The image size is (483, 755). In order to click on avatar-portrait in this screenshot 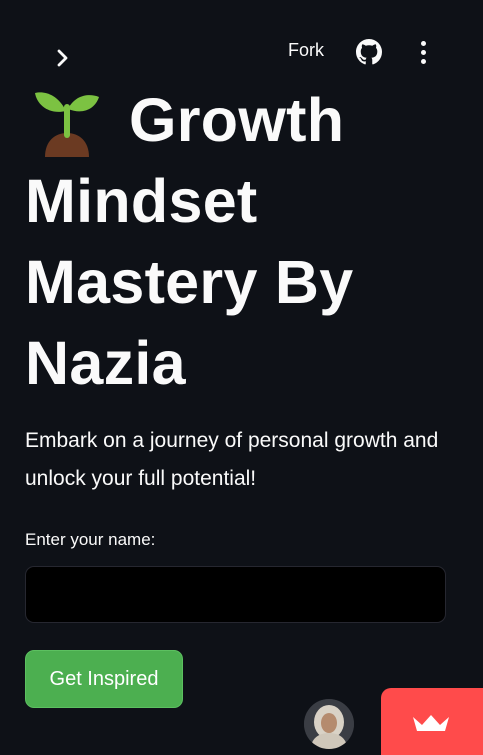, I will do `click(329, 724)`.